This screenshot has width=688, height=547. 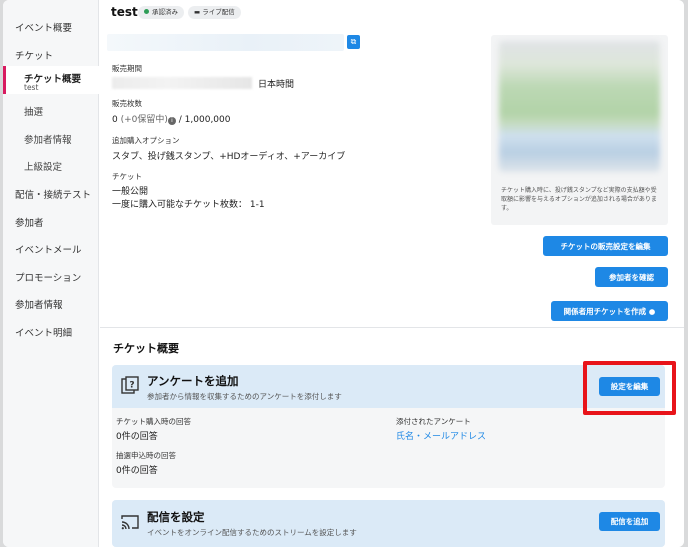 I want to click on sales-count-label: 販売枚数, so click(x=127, y=103).